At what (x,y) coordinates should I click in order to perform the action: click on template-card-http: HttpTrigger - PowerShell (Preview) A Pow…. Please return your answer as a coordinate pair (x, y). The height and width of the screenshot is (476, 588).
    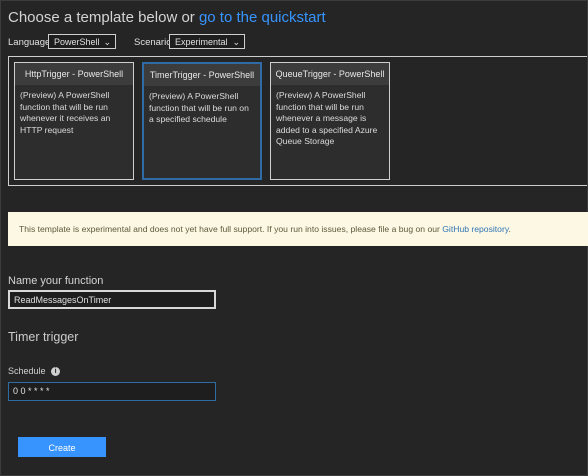
    Looking at the image, I should click on (74, 121).